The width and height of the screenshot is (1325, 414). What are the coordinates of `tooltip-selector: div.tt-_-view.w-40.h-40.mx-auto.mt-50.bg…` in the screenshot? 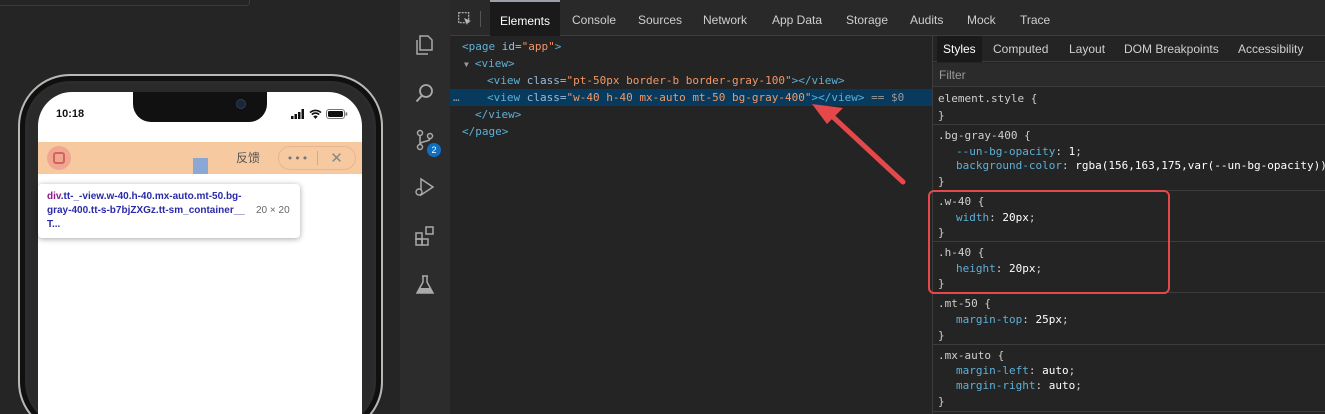 It's located at (147, 211).